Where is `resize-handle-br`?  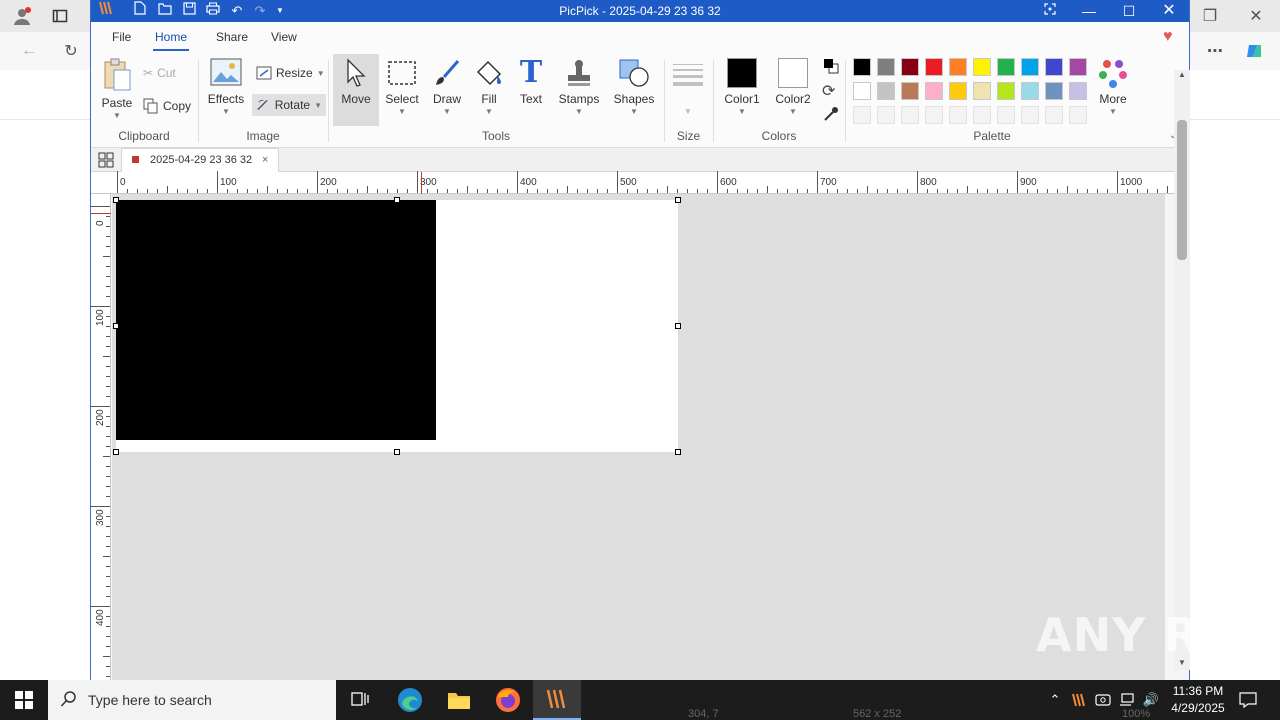
resize-handle-br is located at coordinates (678, 452).